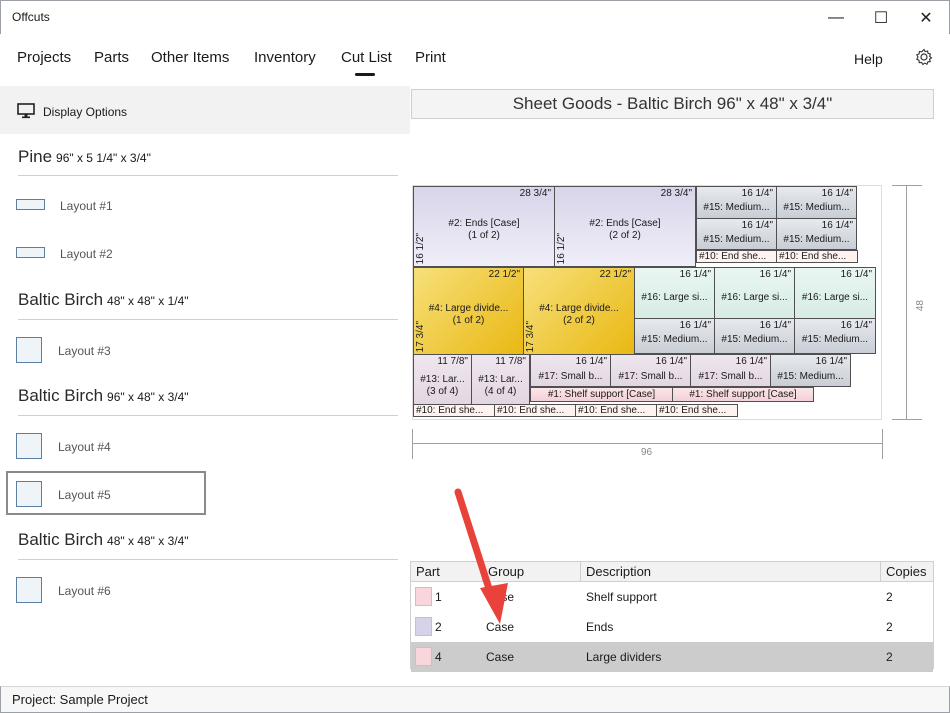  What do you see at coordinates (672, 597) in the screenshot?
I see `table-row: 1 Case Shelf support 2` at bounding box center [672, 597].